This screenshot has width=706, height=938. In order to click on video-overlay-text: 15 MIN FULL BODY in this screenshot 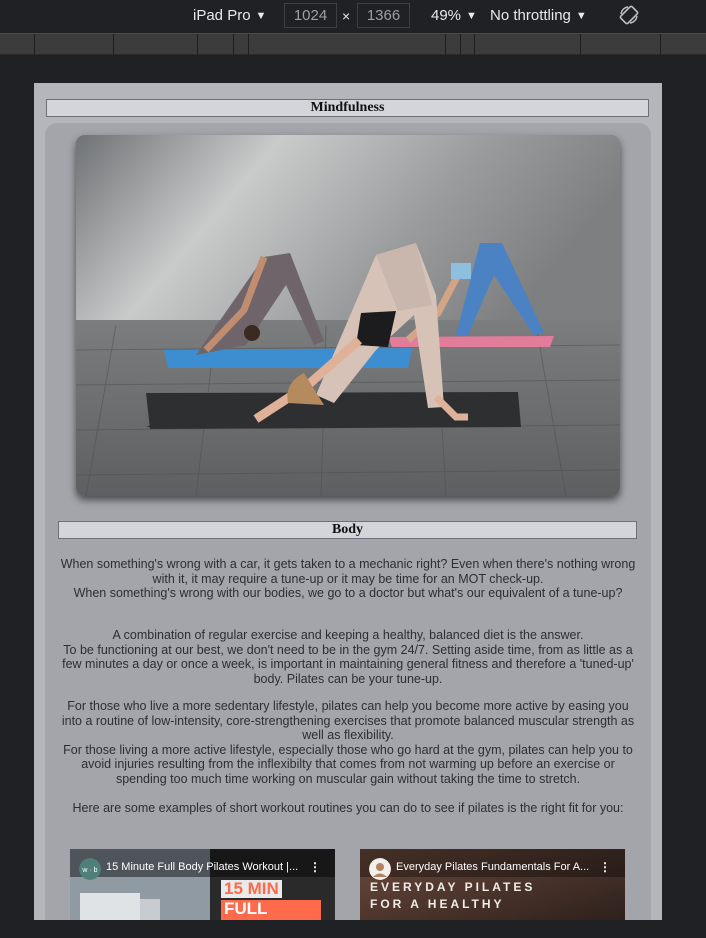, I will do `click(271, 900)`.